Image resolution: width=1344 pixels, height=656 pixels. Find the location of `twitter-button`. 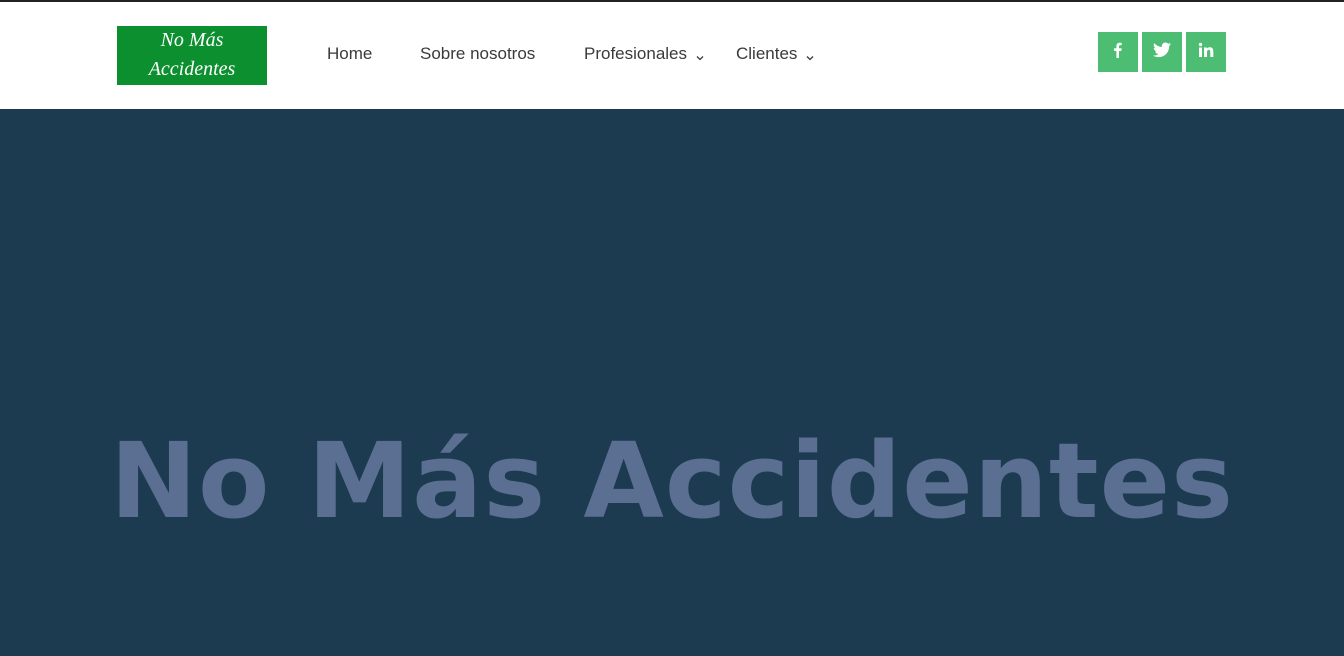

twitter-button is located at coordinates (1162, 52).